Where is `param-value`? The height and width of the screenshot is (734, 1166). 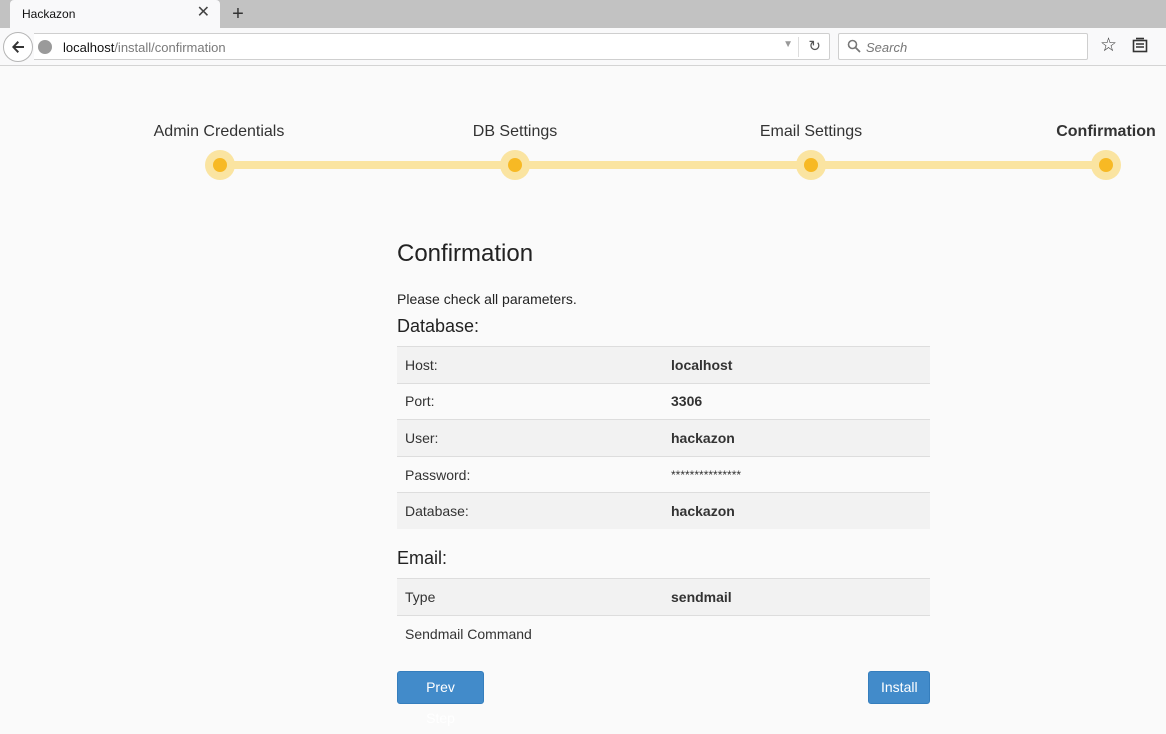 param-value is located at coordinates (796, 634).